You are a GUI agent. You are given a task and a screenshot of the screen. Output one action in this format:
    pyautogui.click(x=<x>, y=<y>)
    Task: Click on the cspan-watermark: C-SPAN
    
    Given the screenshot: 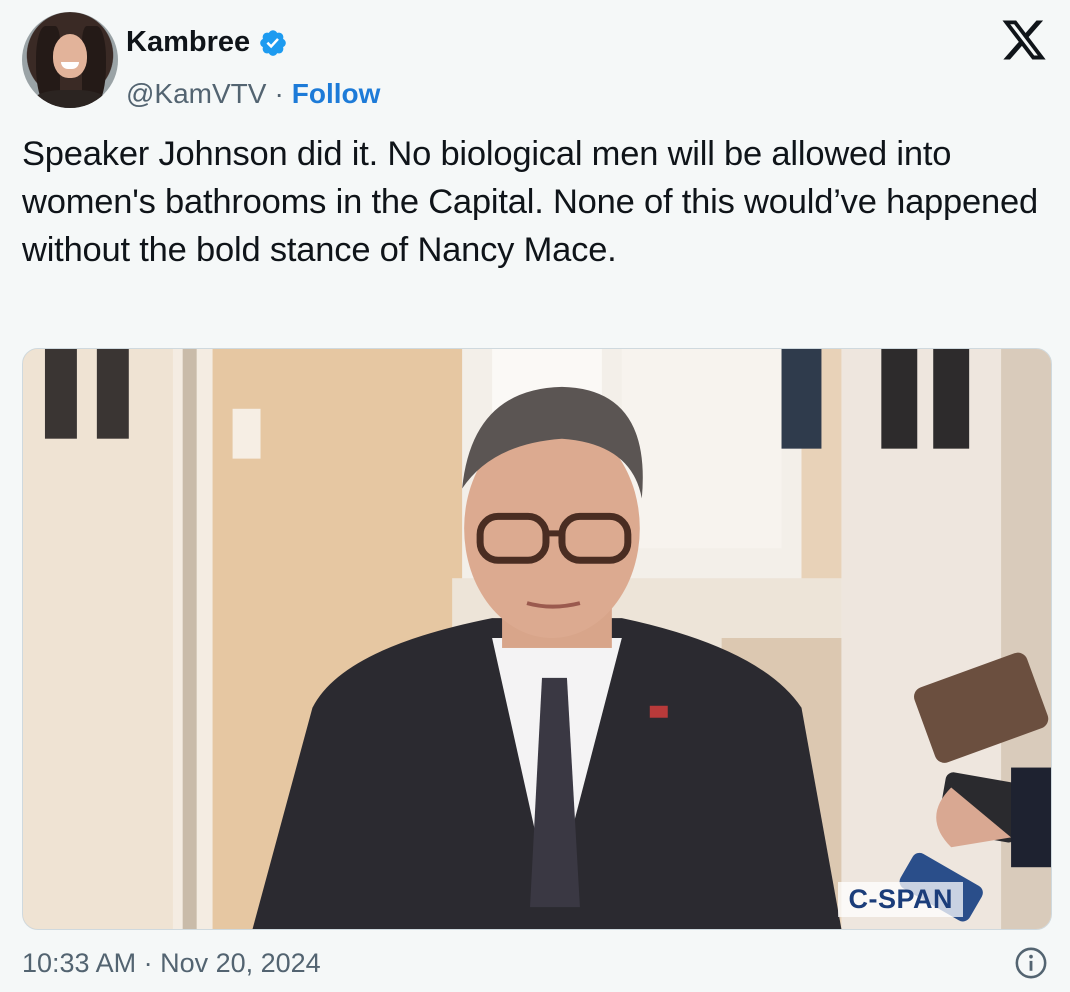 What is the action you would take?
    pyautogui.click(x=900, y=899)
    